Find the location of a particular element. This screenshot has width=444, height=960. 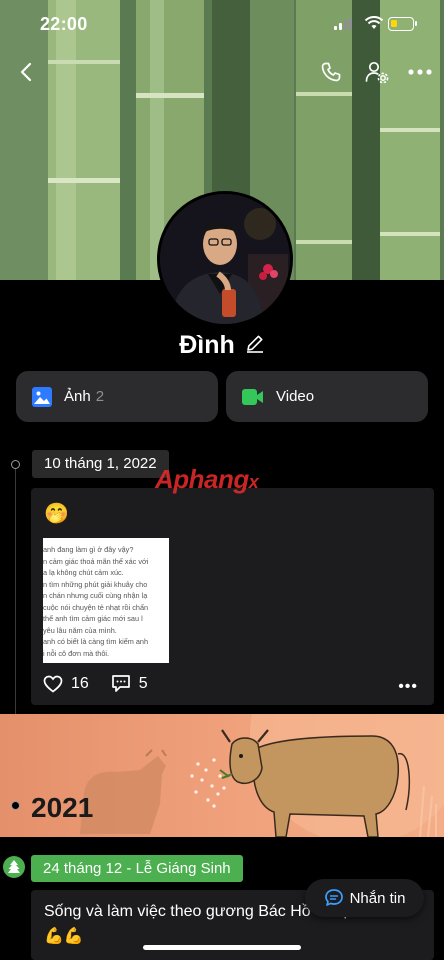

video-label: Video is located at coordinates (295, 396).